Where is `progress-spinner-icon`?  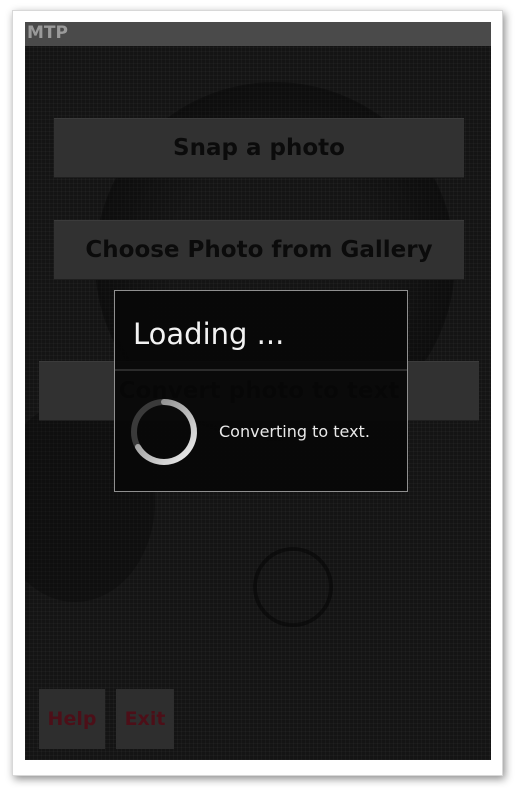 progress-spinner-icon is located at coordinates (164, 432).